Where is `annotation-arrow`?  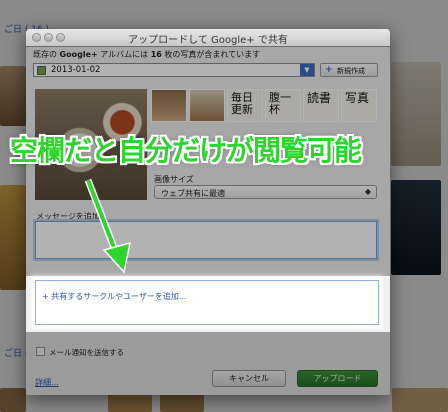 annotation-arrow is located at coordinates (107, 226).